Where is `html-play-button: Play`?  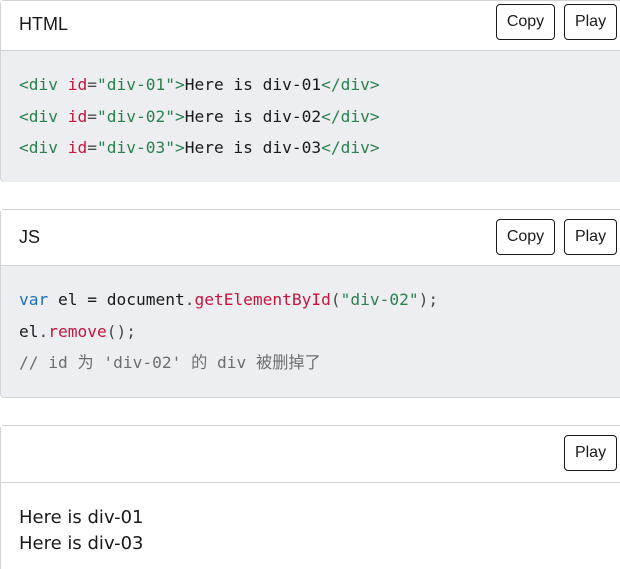 html-play-button: Play is located at coordinates (590, 22).